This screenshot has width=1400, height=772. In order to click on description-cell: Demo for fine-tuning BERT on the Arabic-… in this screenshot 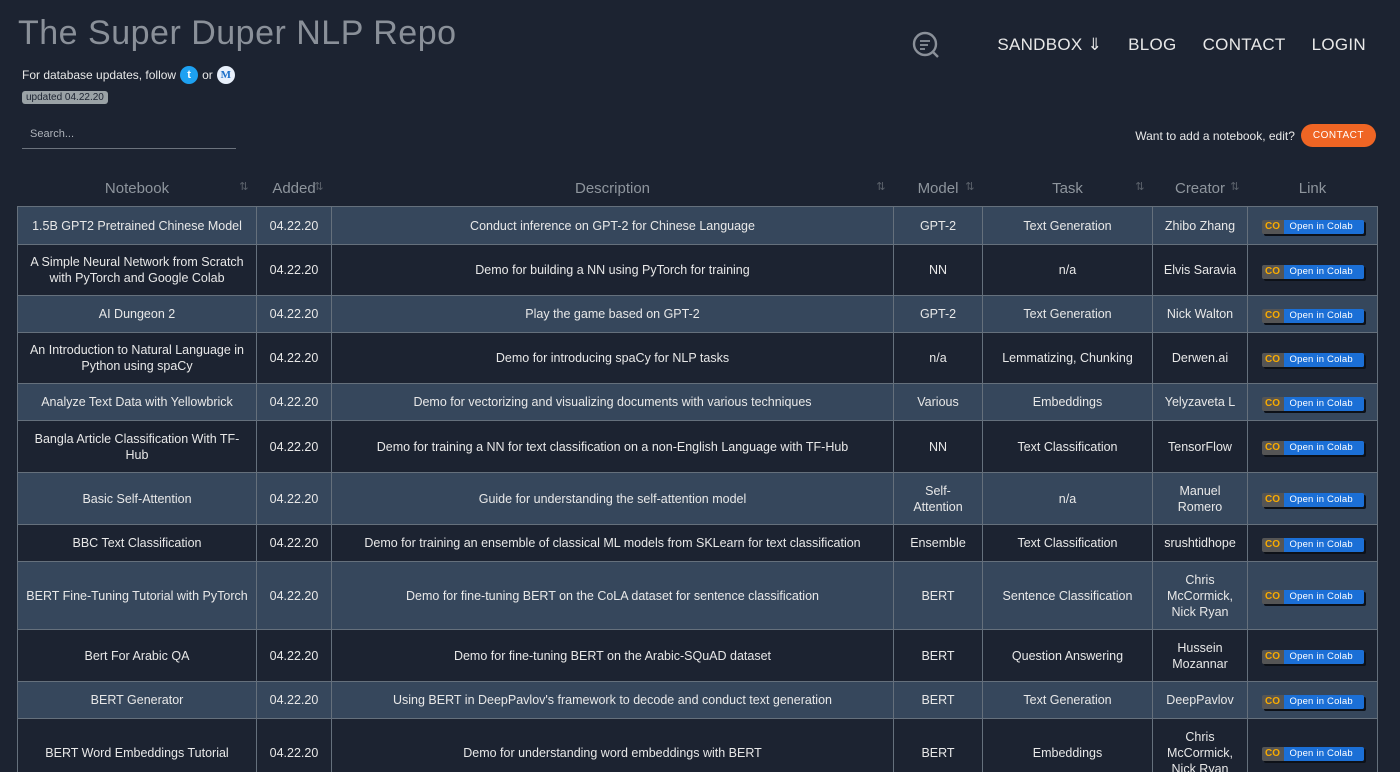, I will do `click(612, 655)`.